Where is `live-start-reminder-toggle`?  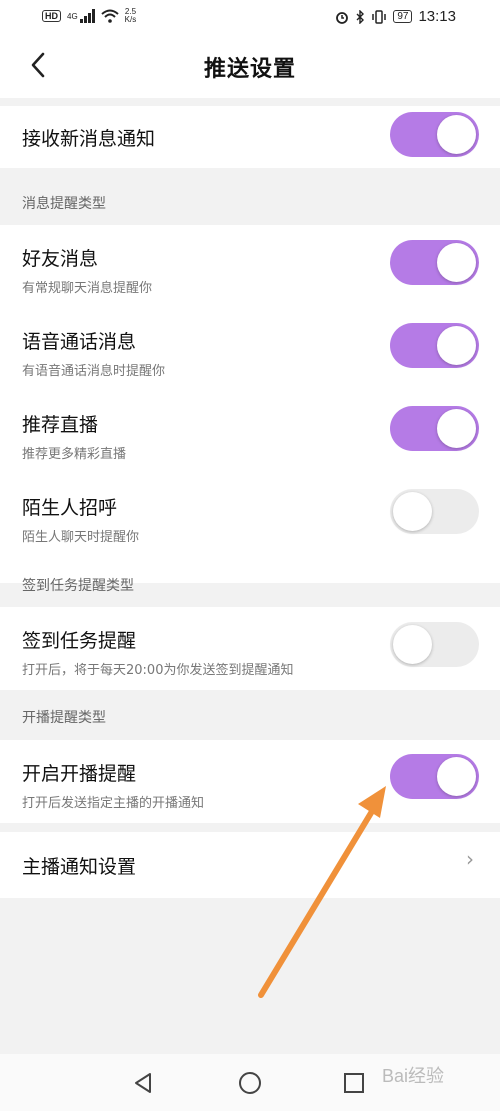 live-start-reminder-toggle is located at coordinates (434, 776).